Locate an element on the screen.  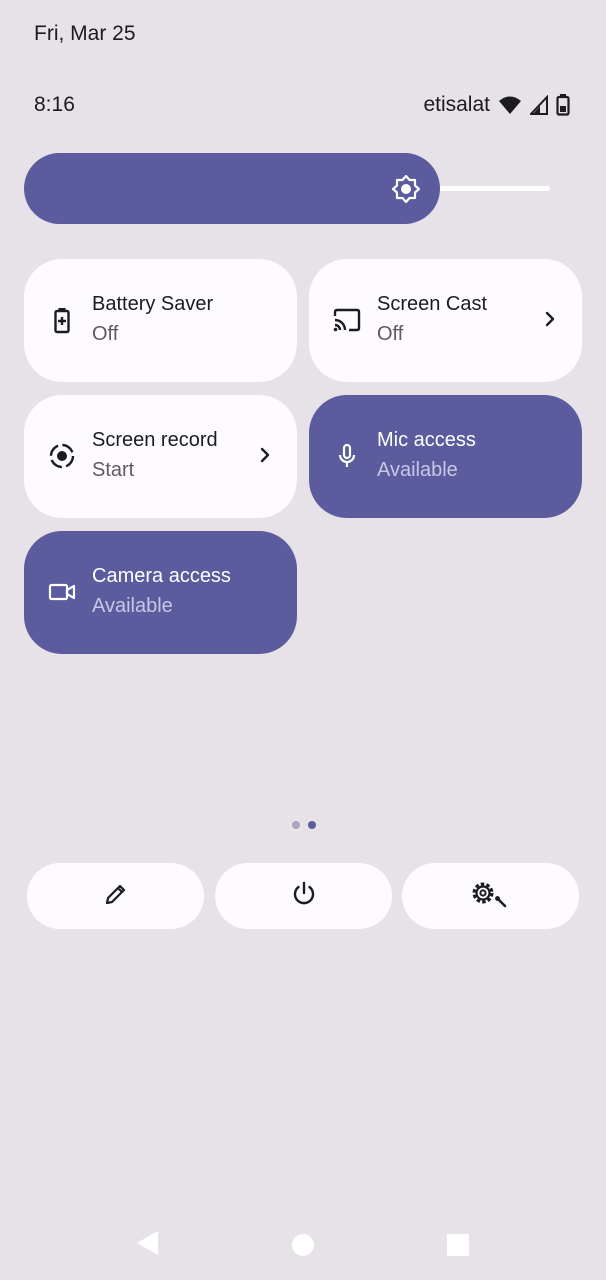
battery-icon is located at coordinates (563, 105).